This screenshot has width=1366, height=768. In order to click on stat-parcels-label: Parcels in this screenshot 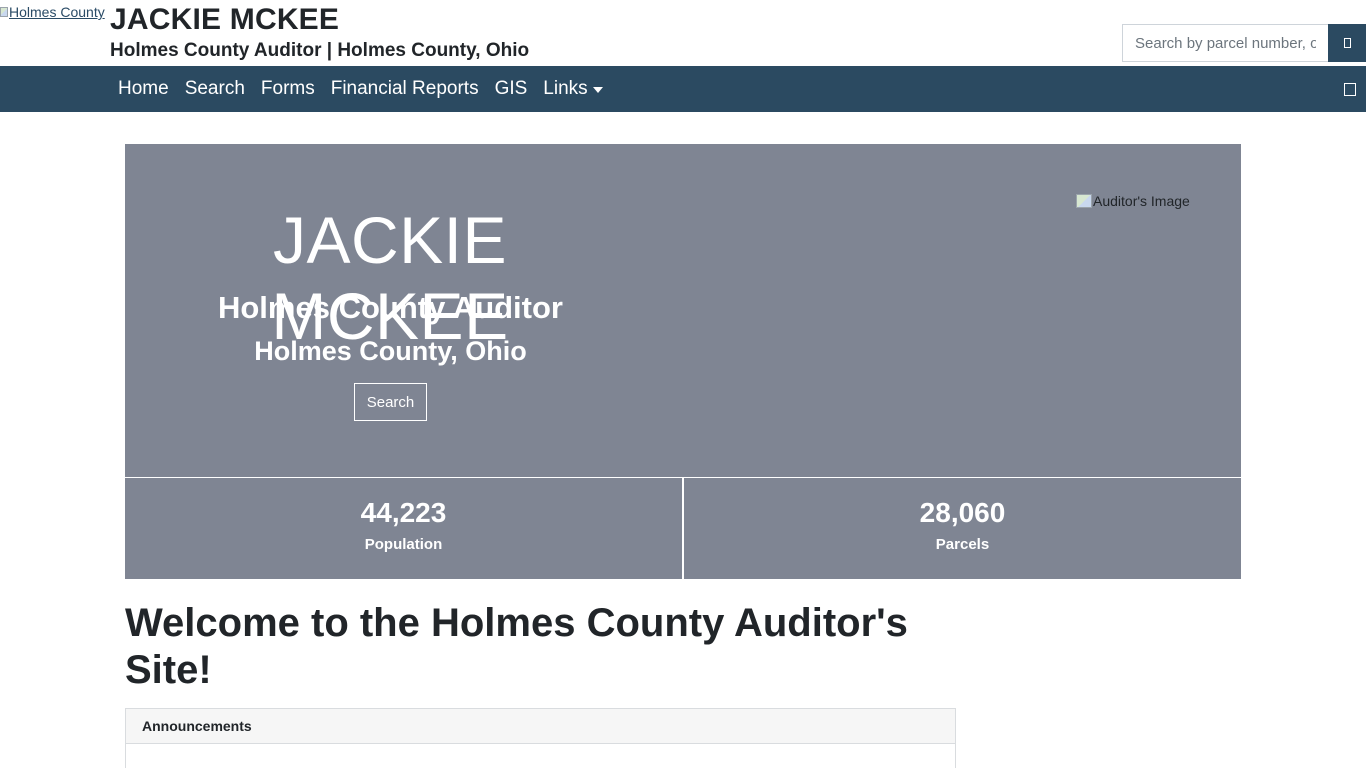, I will do `click(962, 544)`.